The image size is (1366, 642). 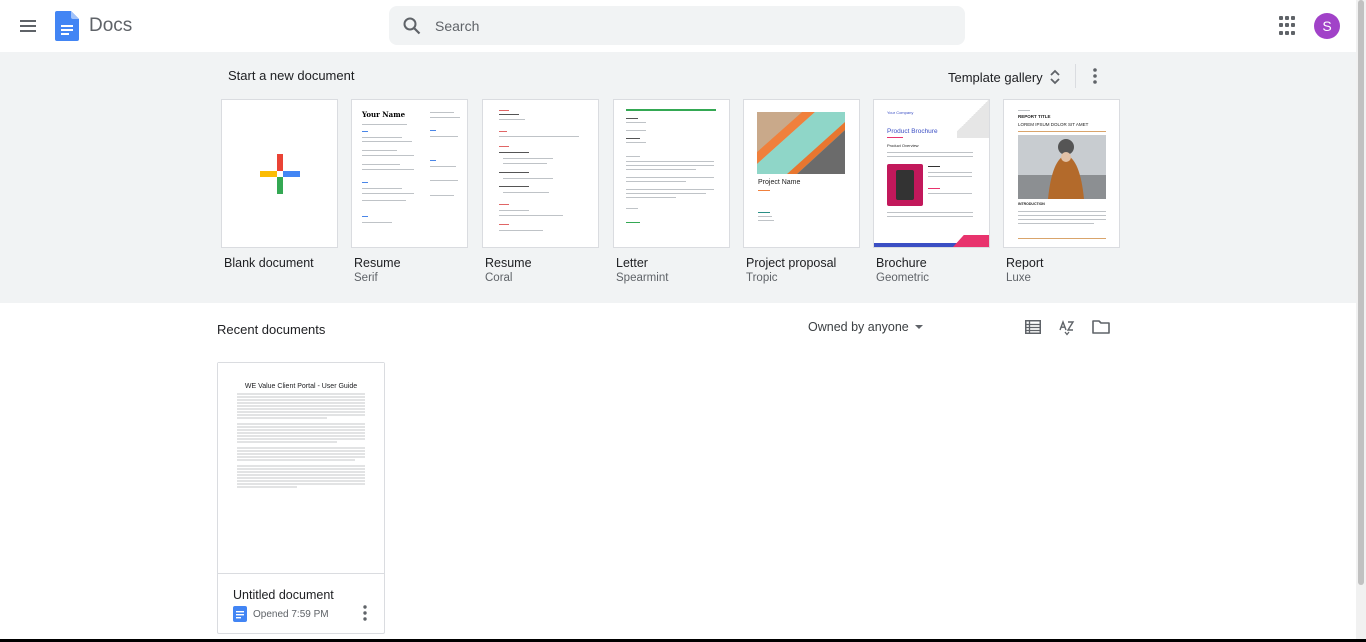 I want to click on search-bar, so click(x=677, y=25).